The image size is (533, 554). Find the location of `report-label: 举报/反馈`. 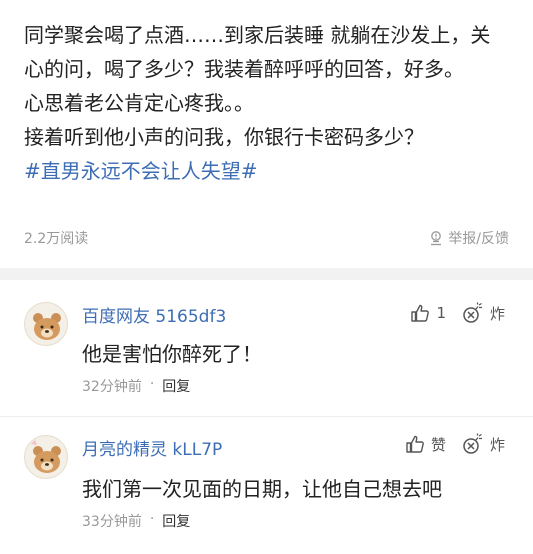

report-label: 举报/反馈 is located at coordinates (478, 239).